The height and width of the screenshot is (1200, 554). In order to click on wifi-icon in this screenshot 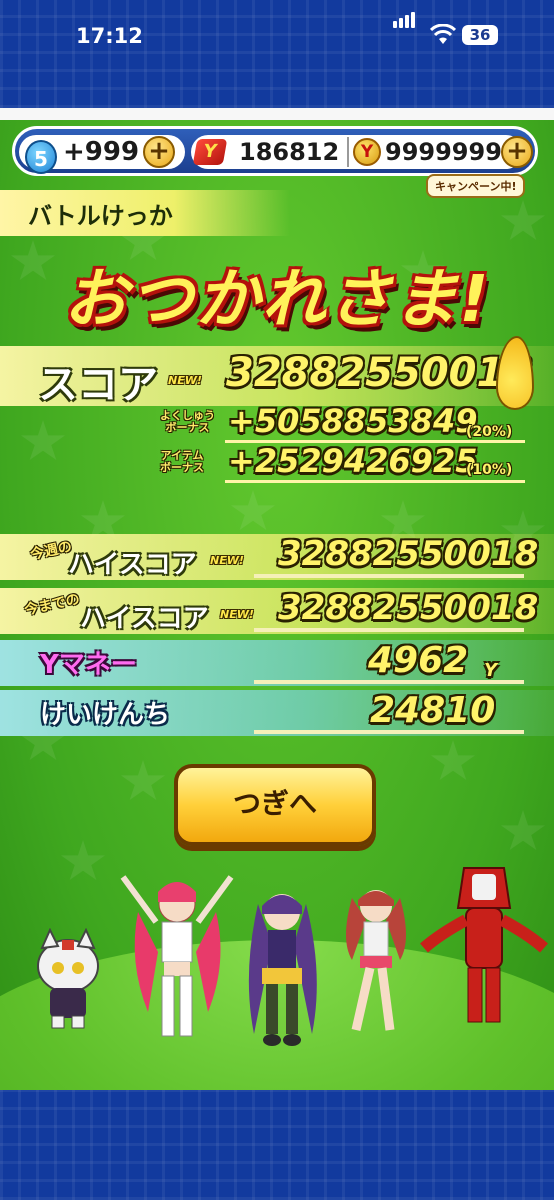, I will do `click(443, 34)`.